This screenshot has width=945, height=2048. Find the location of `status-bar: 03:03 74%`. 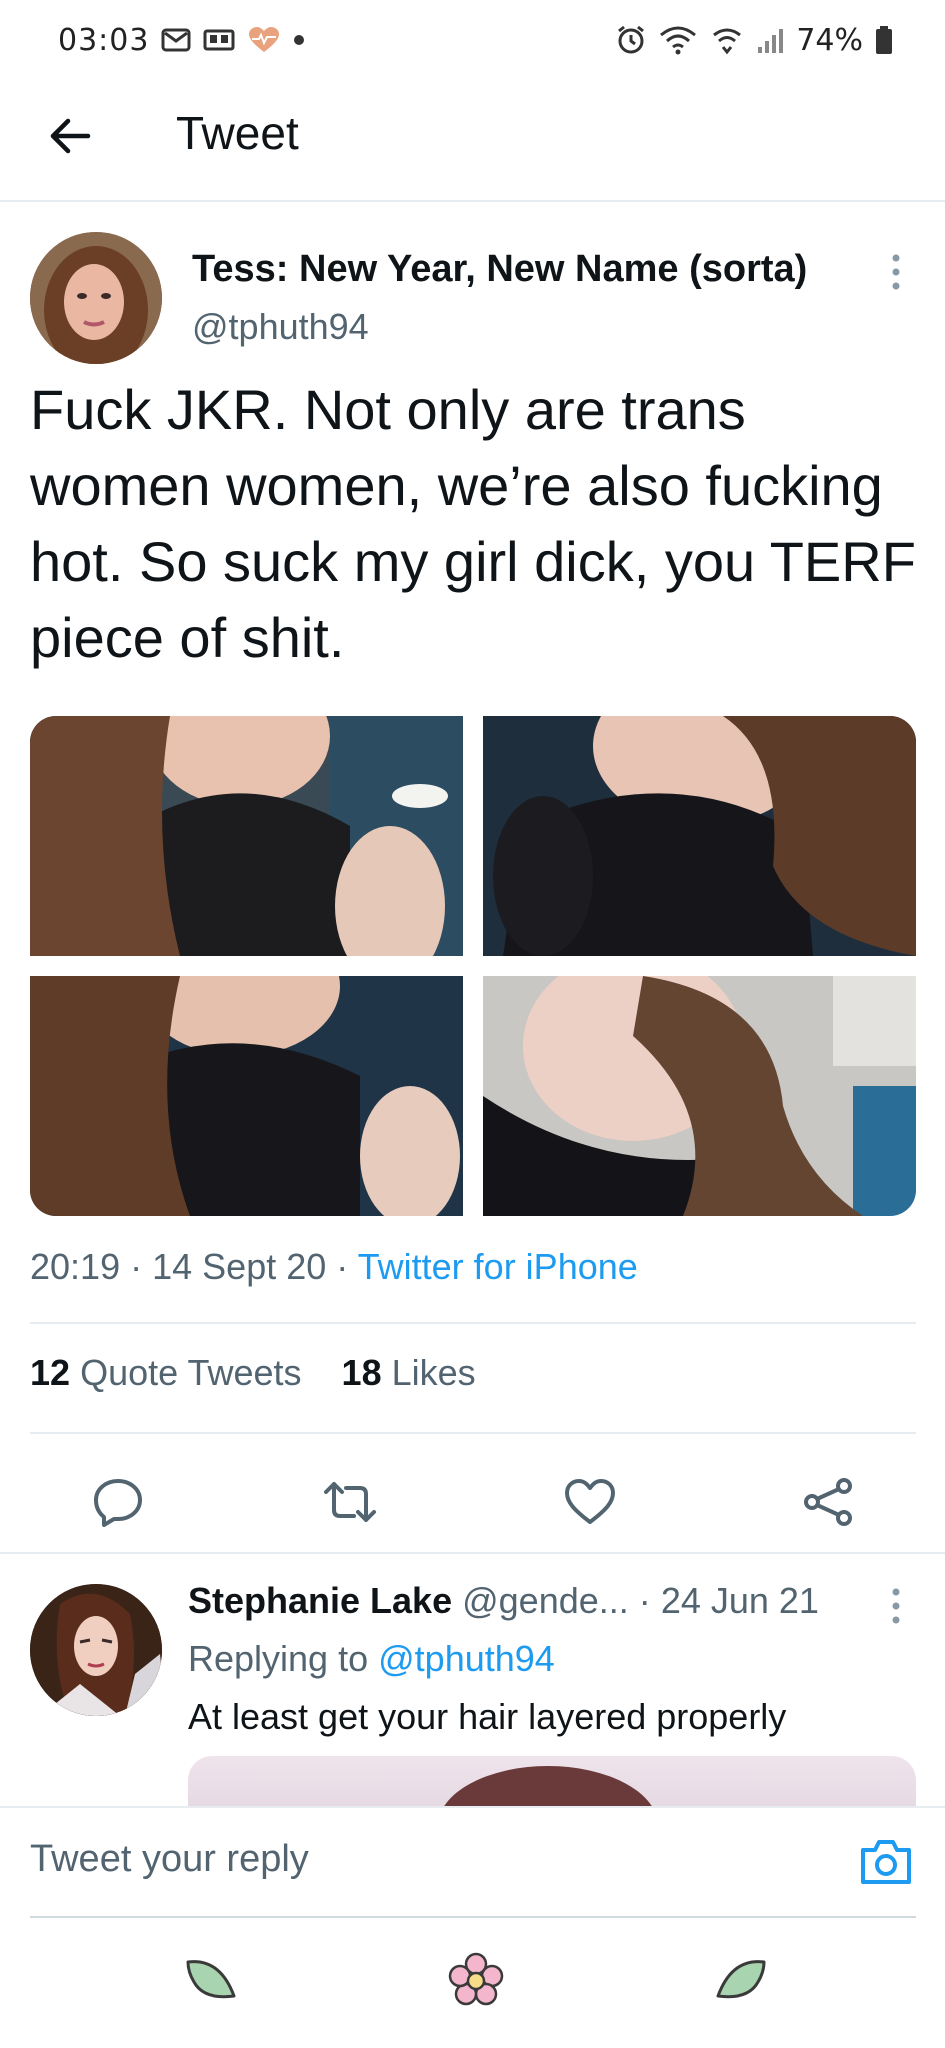

status-bar: 03:03 74% is located at coordinates (472, 40).